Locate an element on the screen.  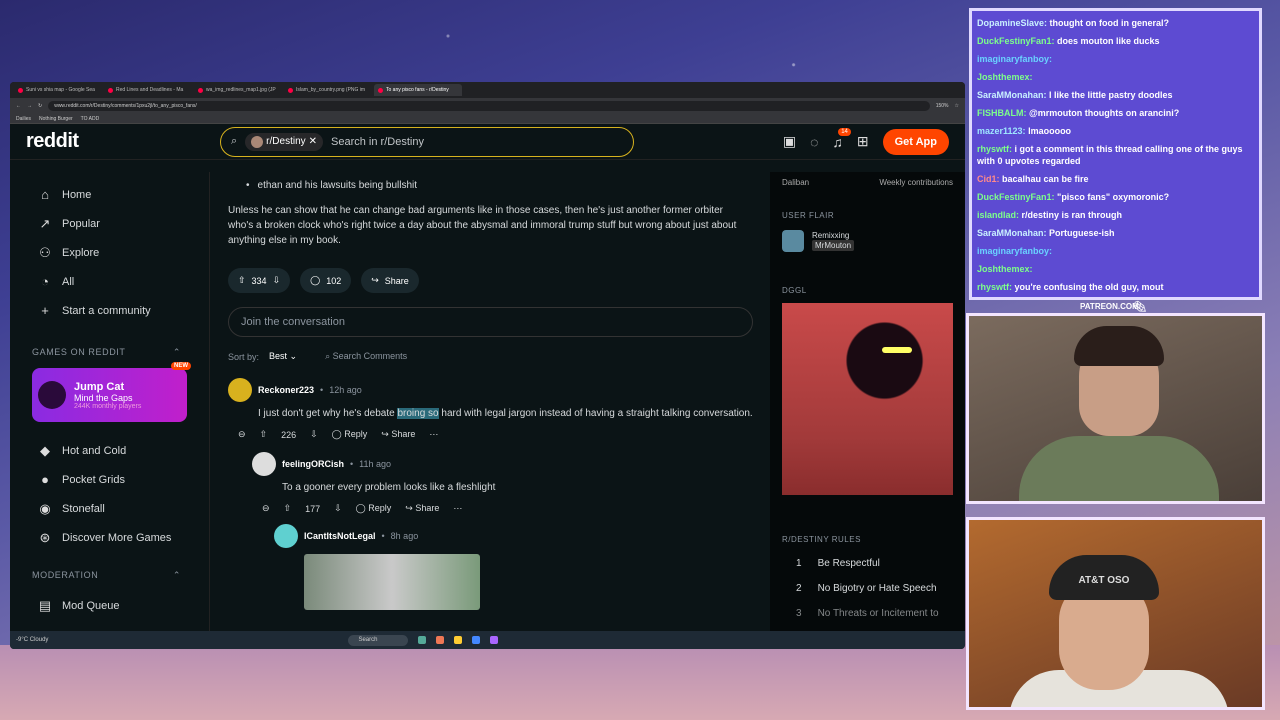
game-item: ⊛ Discover More Games is located at coordinates (109, 537).